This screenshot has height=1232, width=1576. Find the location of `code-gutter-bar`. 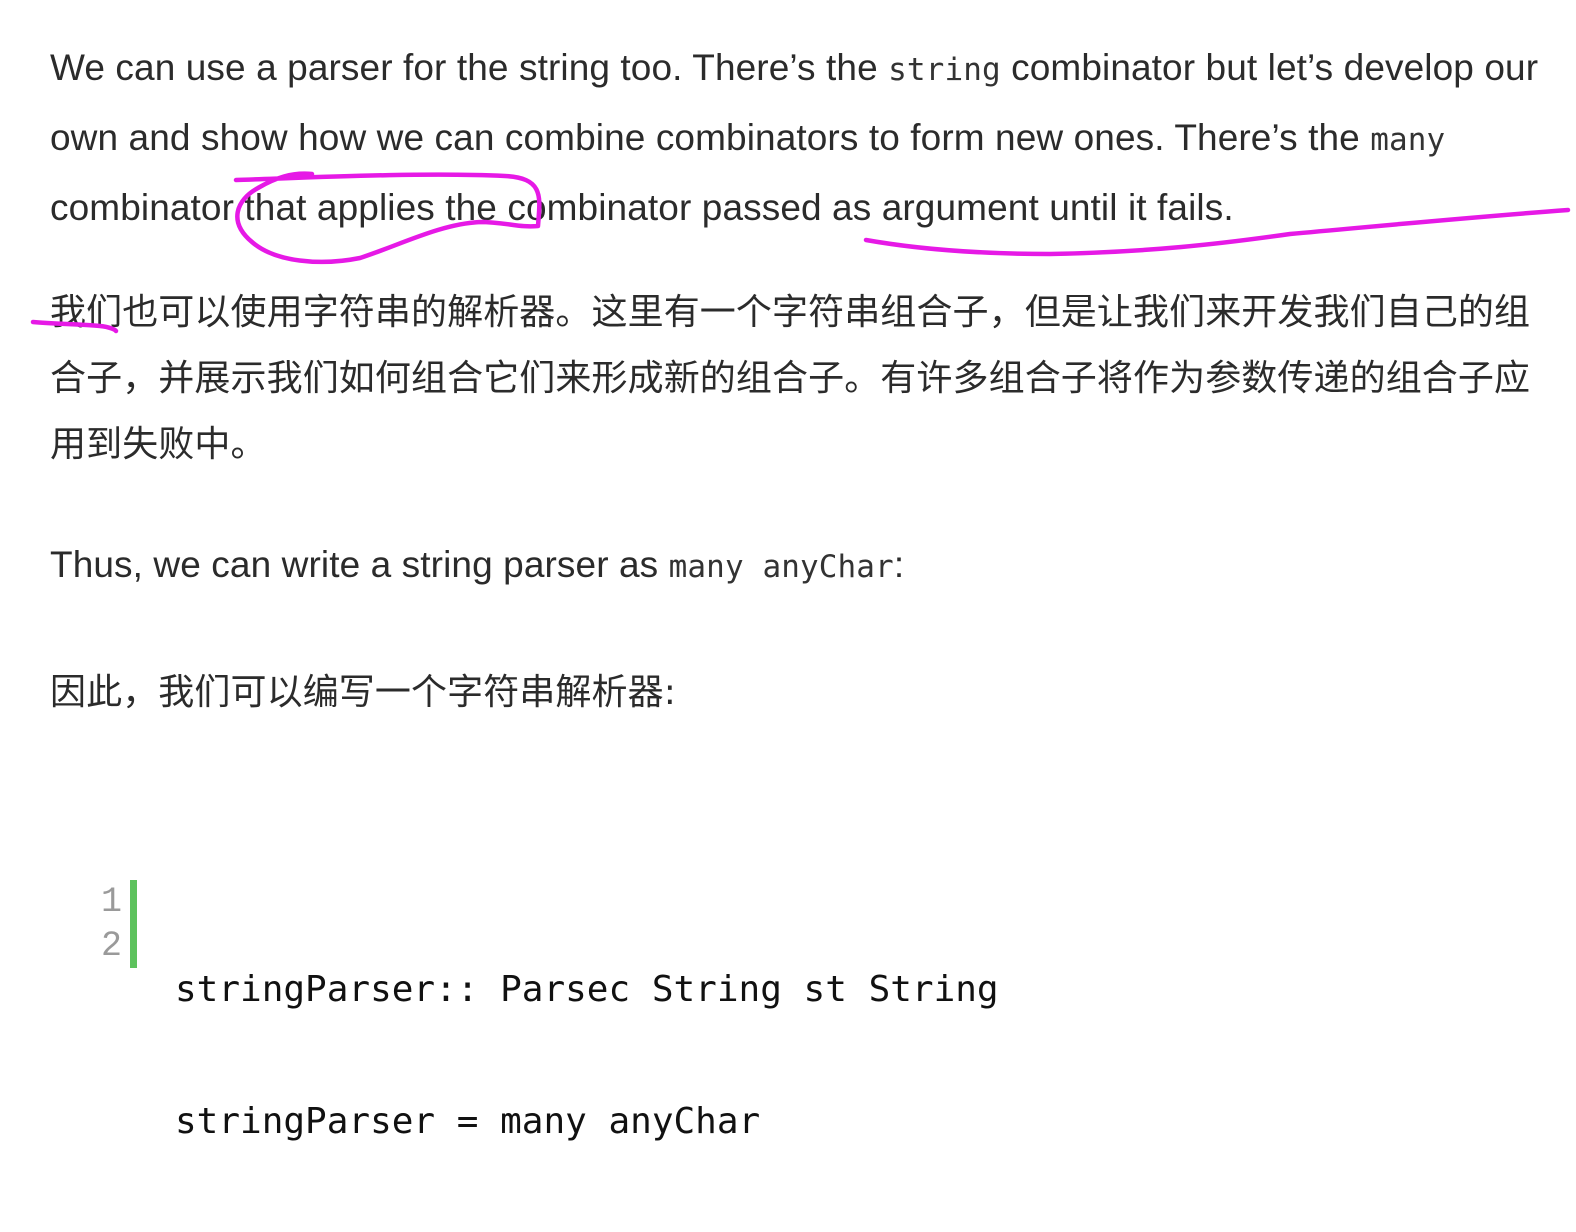

code-gutter-bar is located at coordinates (133, 924).